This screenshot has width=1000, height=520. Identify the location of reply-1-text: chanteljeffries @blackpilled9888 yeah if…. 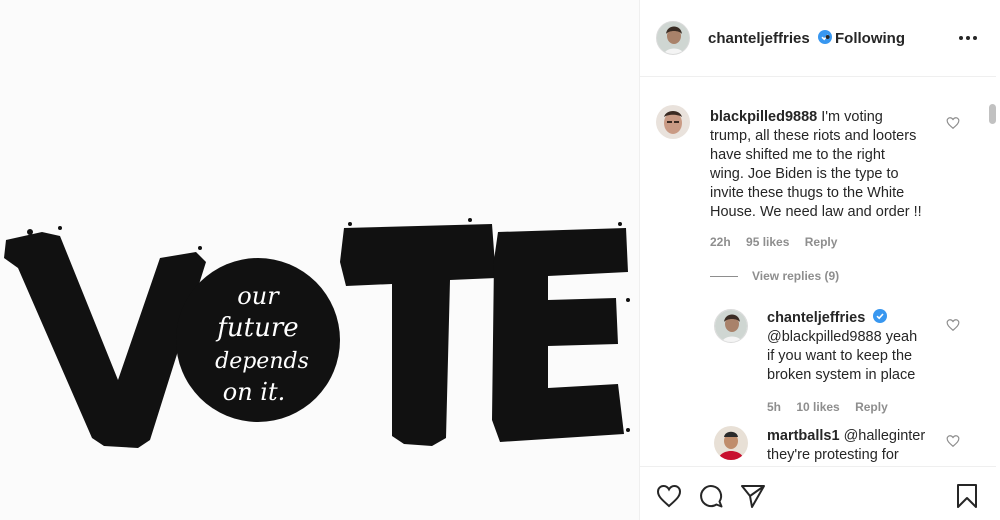
(867, 347).